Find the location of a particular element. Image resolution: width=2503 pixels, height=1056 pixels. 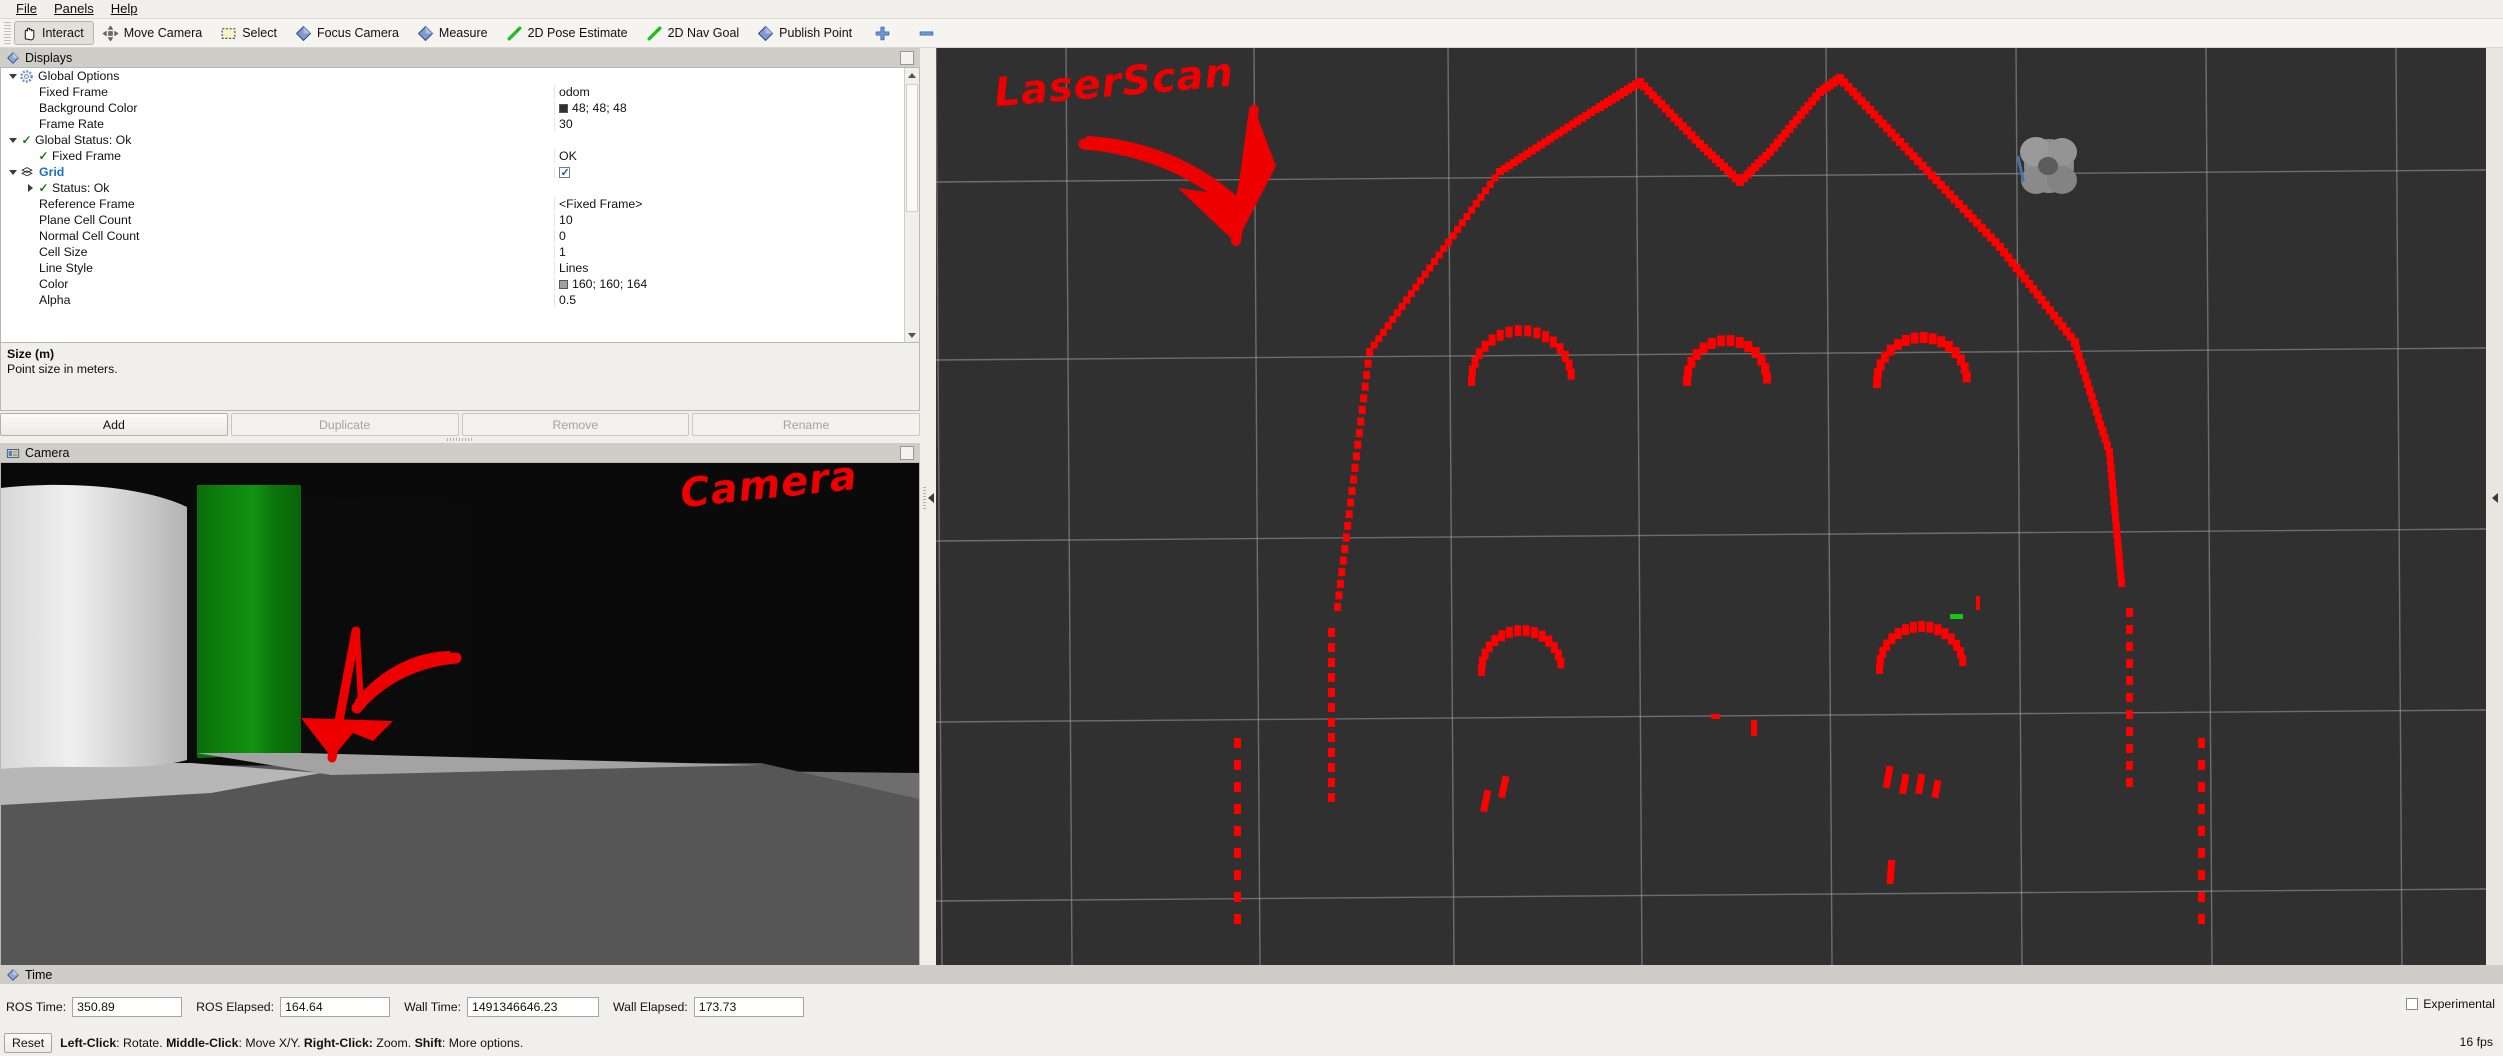

property-value: <Fixed Frame> is located at coordinates (601, 204).